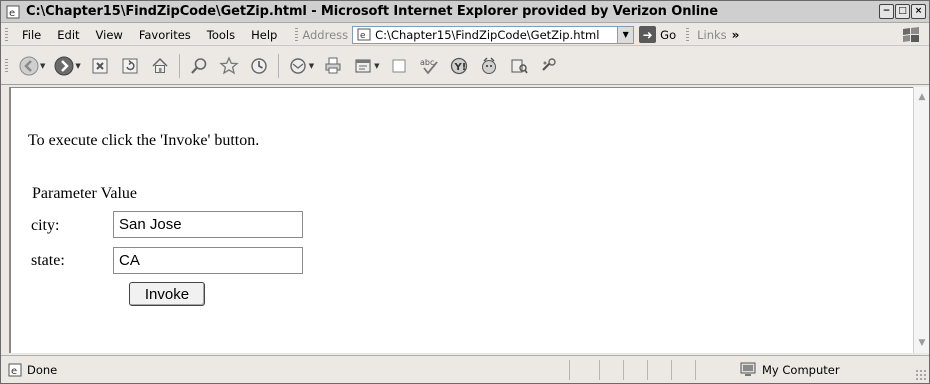 The height and width of the screenshot is (384, 930). I want to click on parameter-table-header: Parameter Value, so click(84, 194).